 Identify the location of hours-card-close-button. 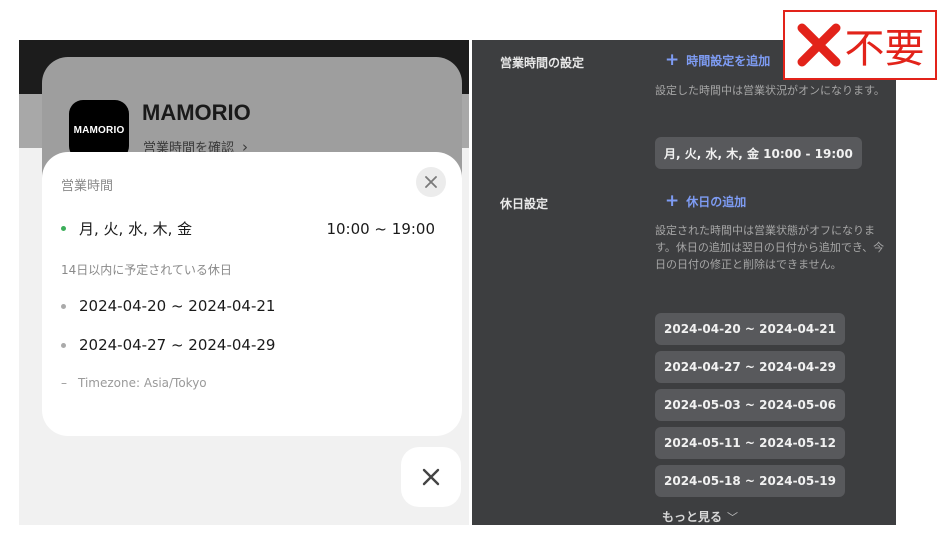
(431, 182).